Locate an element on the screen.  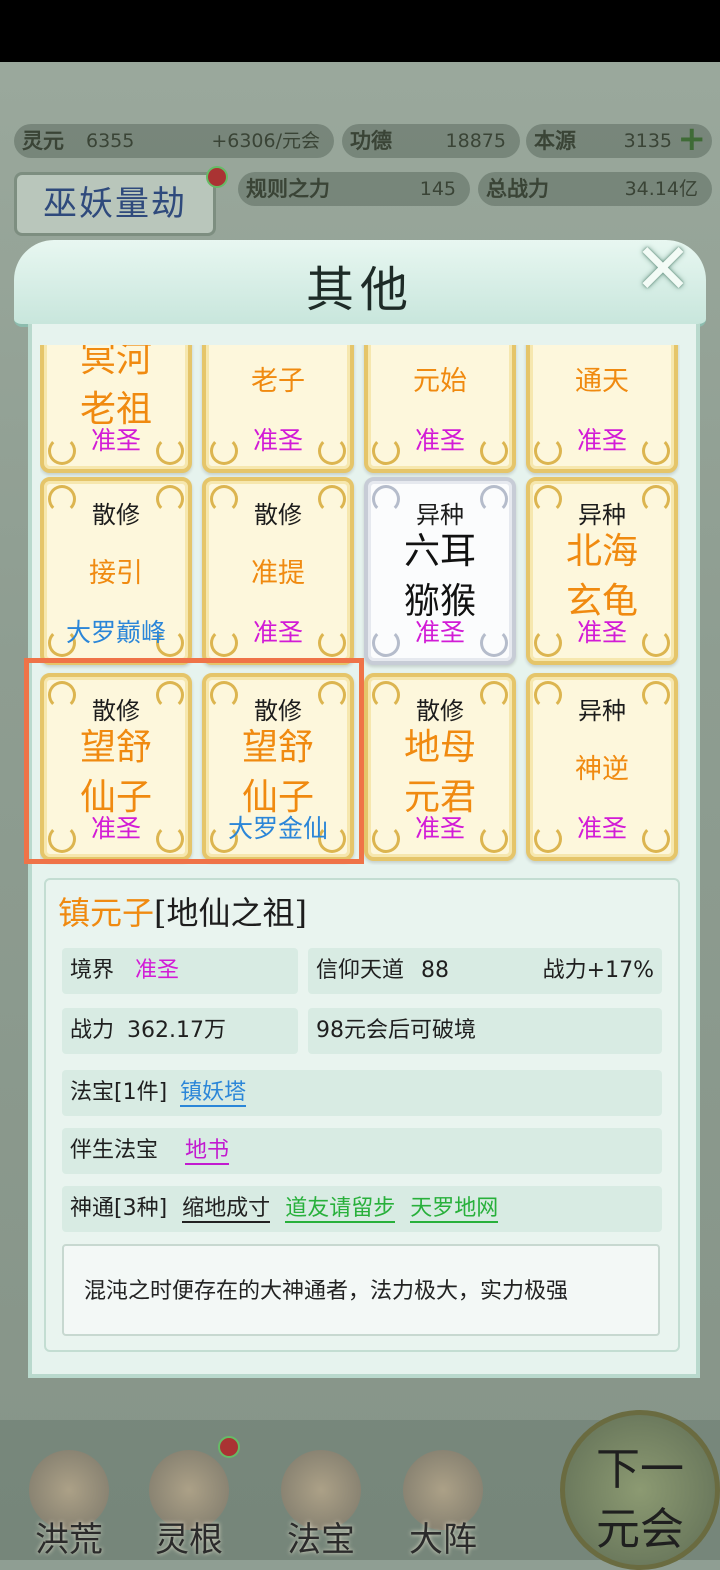
skills-row: 神通[3种] 缩地成寸 道友请留步 天罗地网 is located at coordinates (362, 1209).